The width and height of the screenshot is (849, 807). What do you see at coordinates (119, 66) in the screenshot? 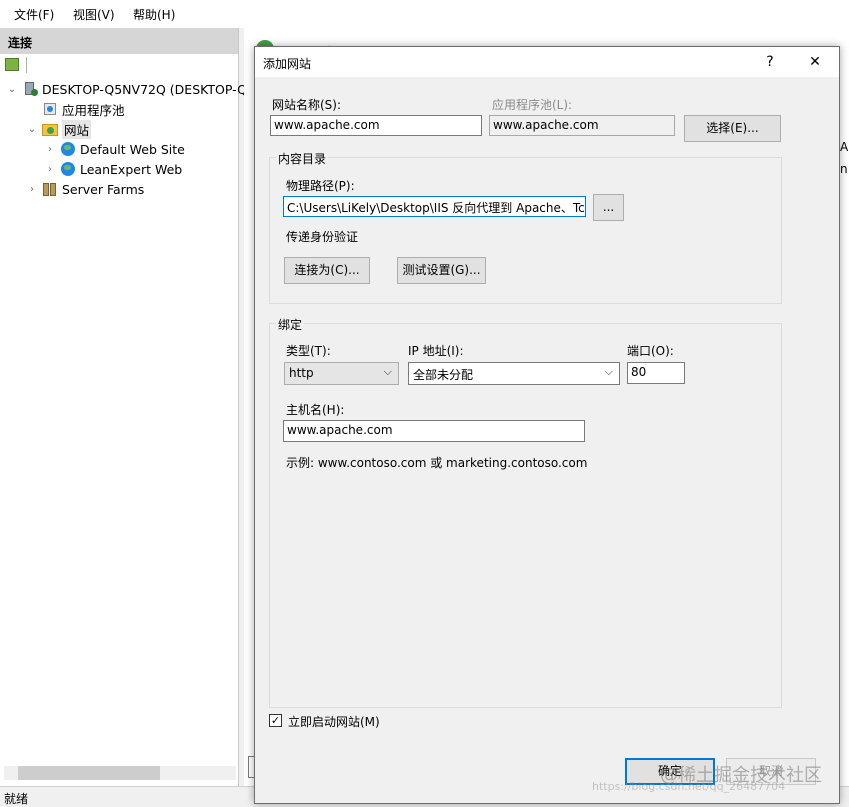
I see `connections-toolbar` at bounding box center [119, 66].